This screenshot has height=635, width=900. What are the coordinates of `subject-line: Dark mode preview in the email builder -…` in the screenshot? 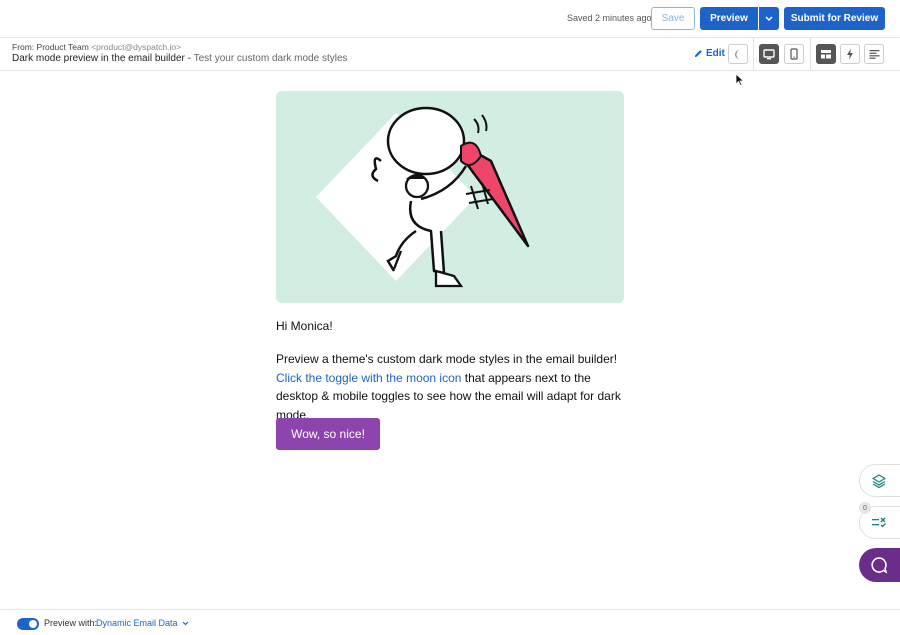 It's located at (180, 58).